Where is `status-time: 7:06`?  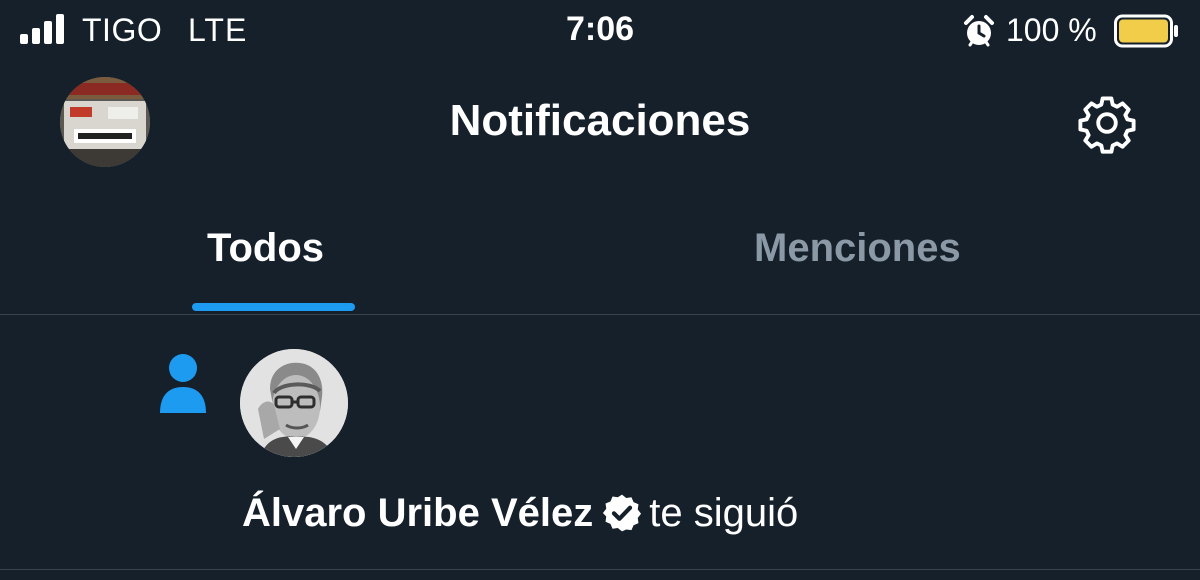
status-time: 7:06 is located at coordinates (600, 29).